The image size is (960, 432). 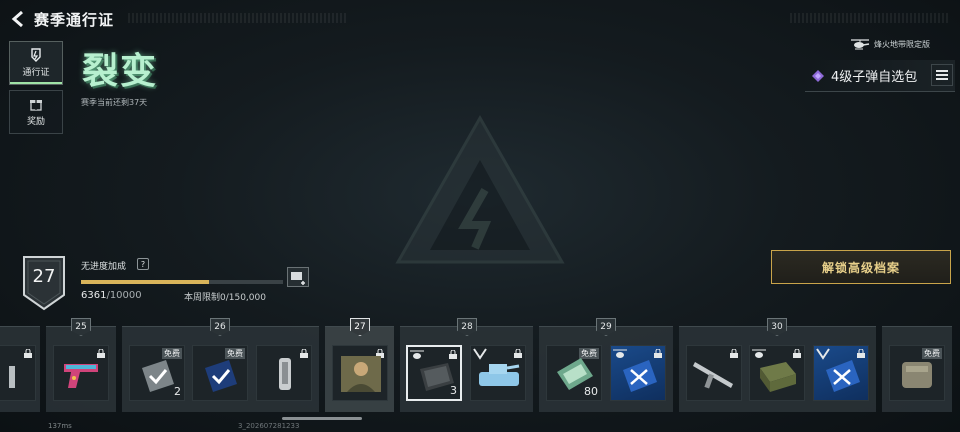 I want to click on tier-group-25: 25, so click(x=81, y=365).